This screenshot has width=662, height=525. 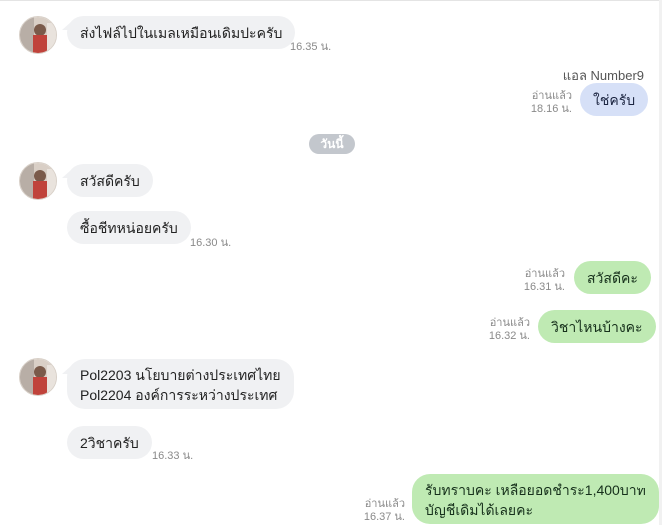 I want to click on message-text: ใช่ครับ, so click(x=614, y=100).